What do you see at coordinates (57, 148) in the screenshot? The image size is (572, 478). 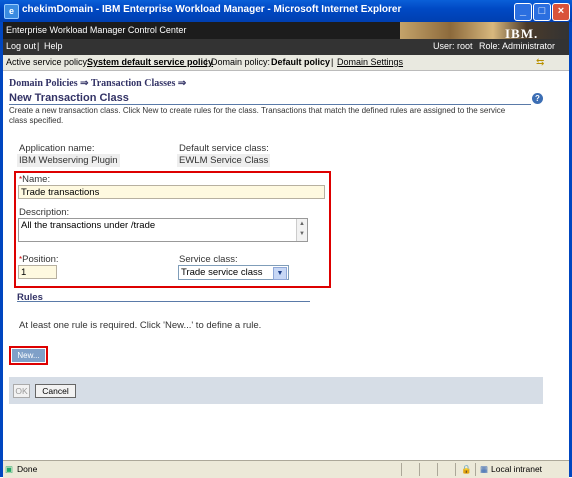 I see `app-name-label: Application name:` at bounding box center [57, 148].